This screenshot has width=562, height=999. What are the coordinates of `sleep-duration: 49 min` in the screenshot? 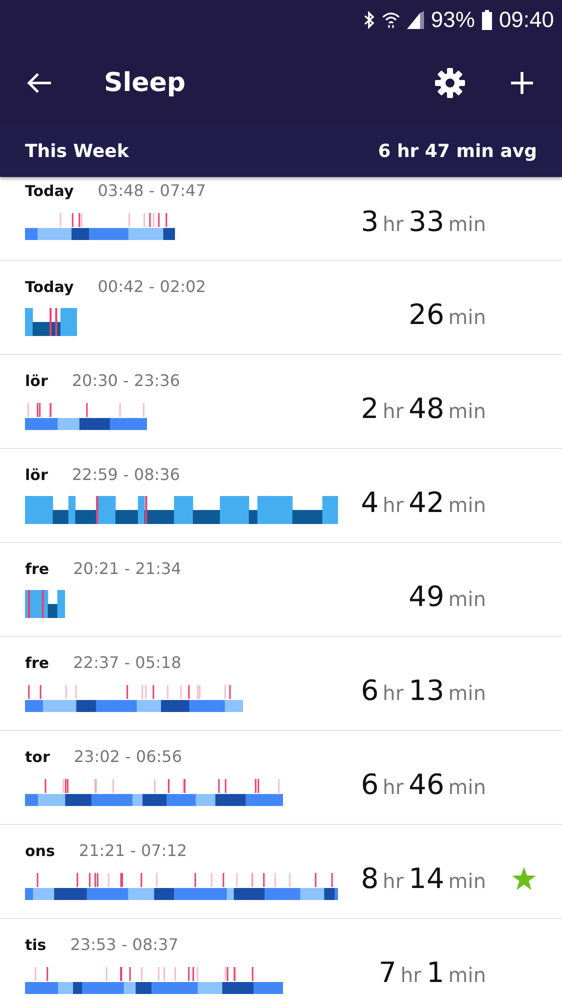 It's located at (447, 596).